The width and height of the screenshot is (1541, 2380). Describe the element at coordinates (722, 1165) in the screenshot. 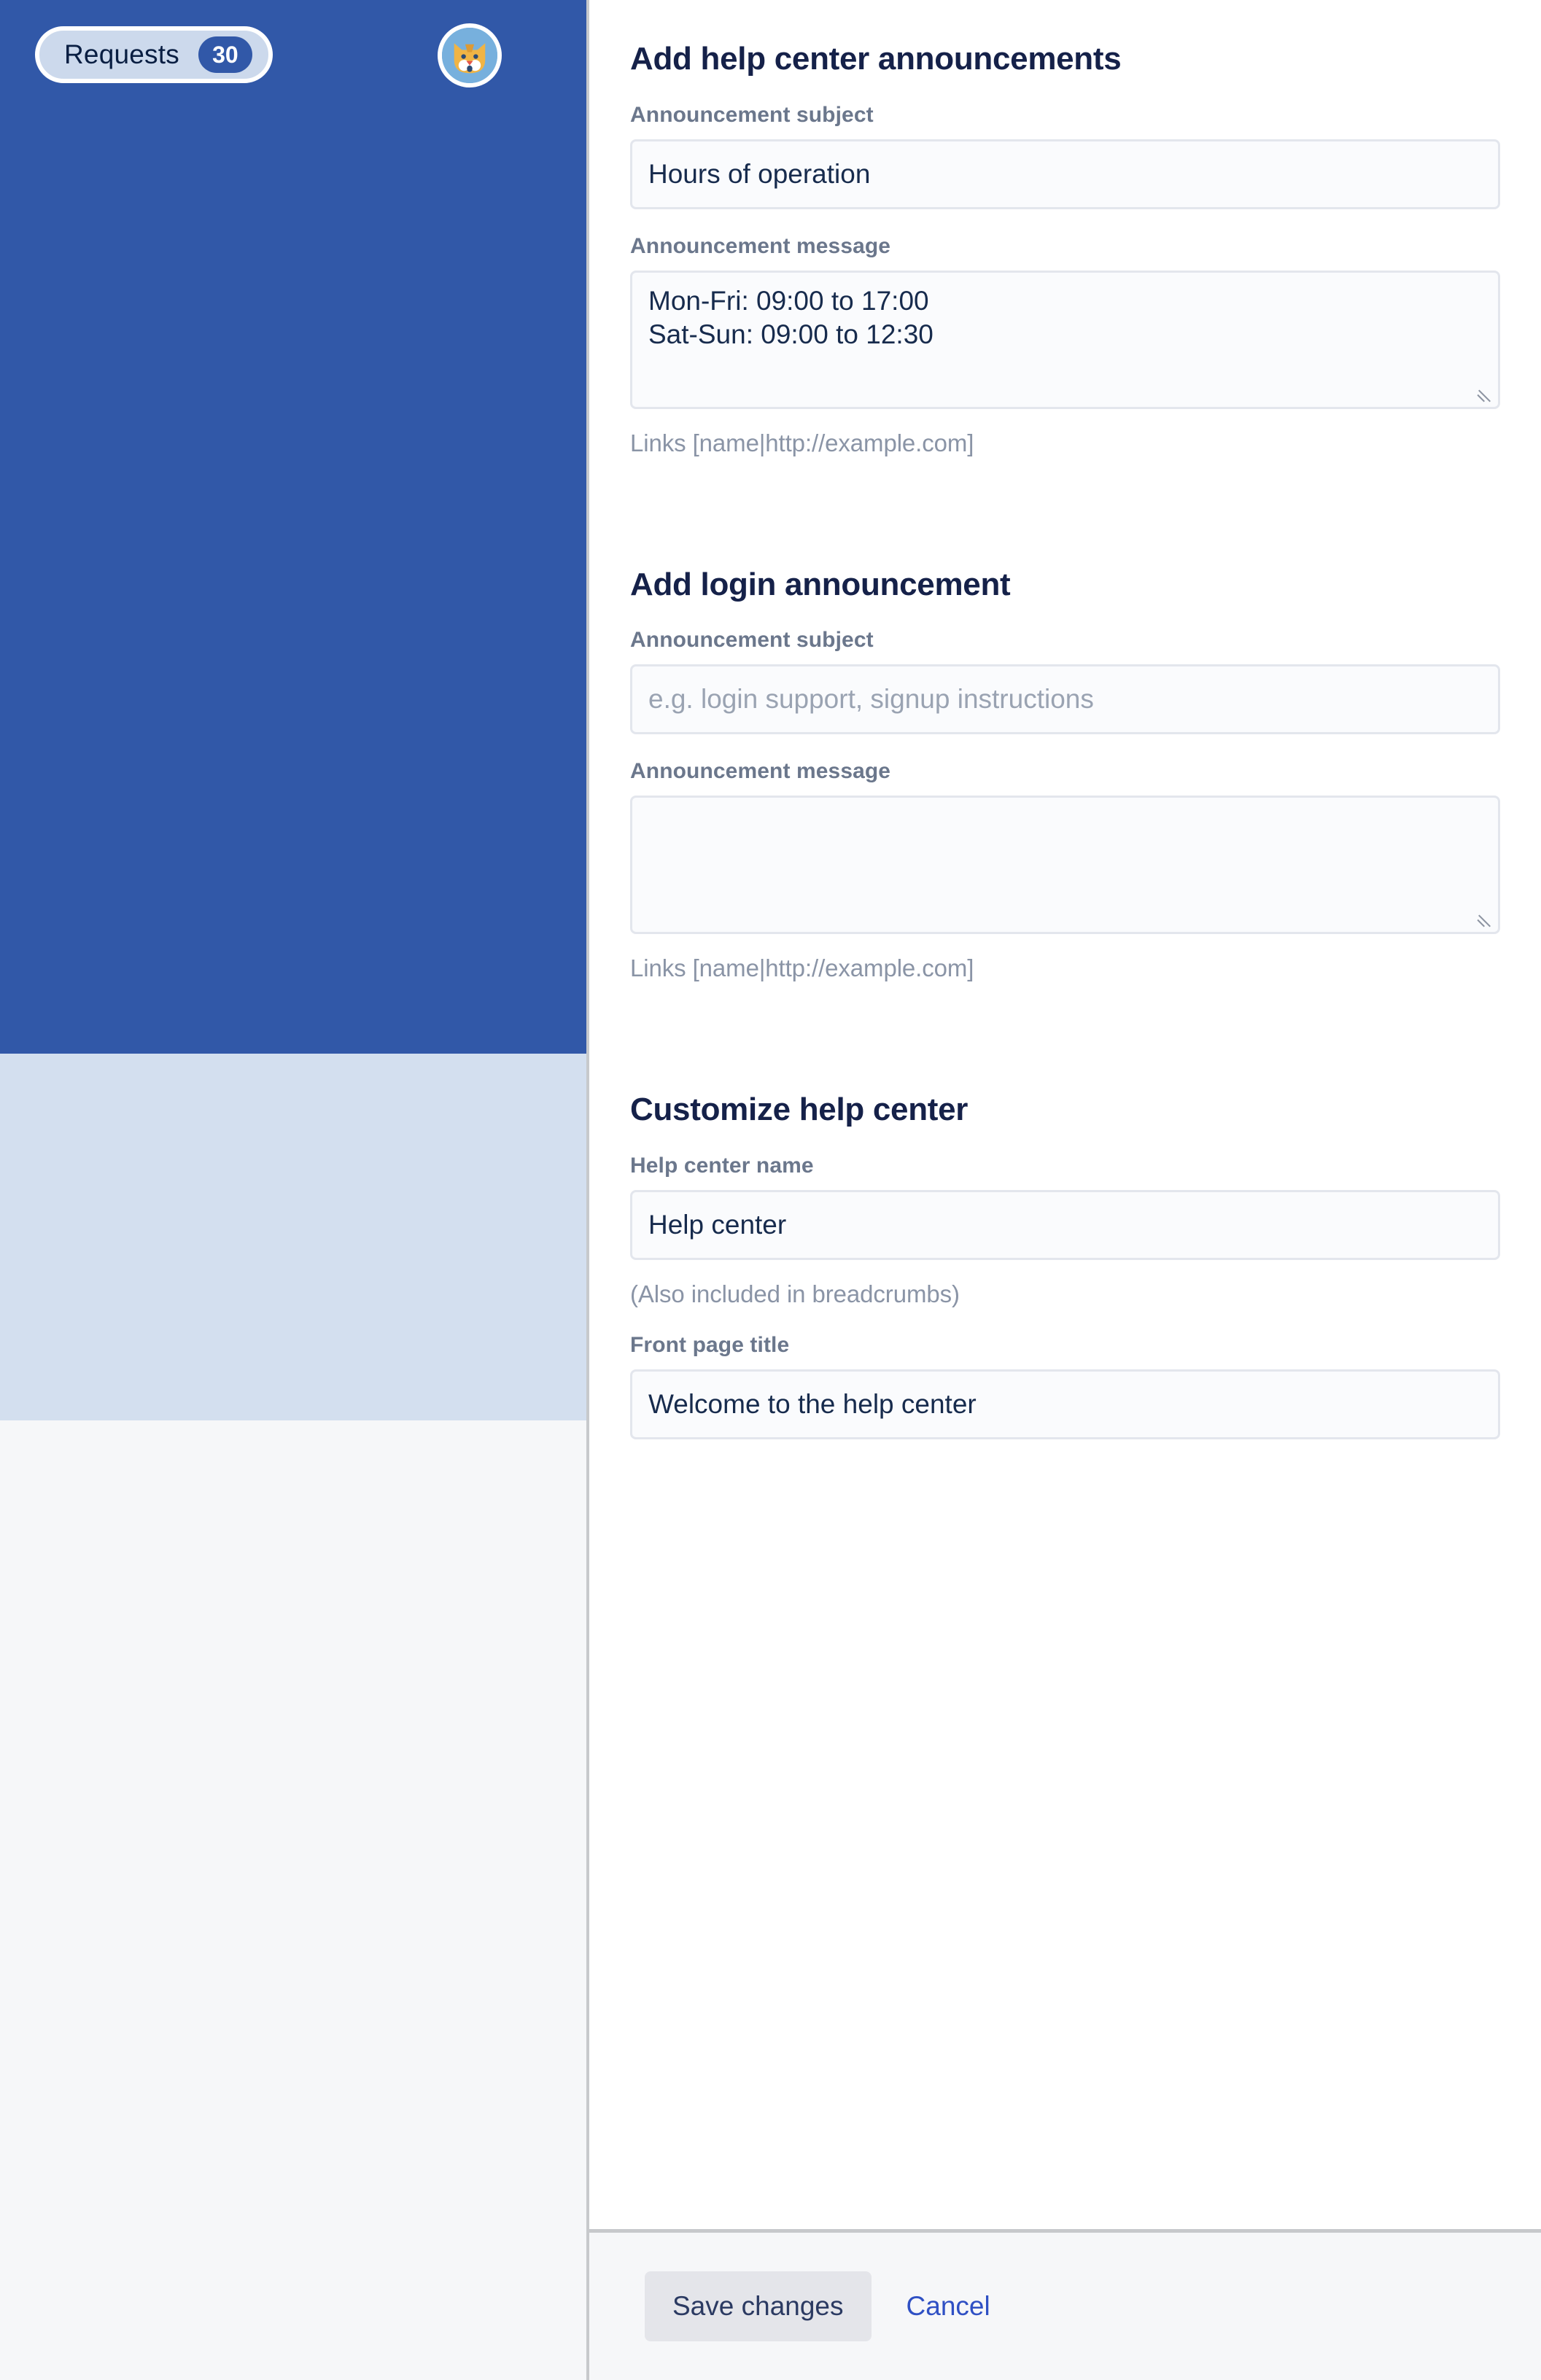

I see `label-help-center-name: Help center name` at that location.